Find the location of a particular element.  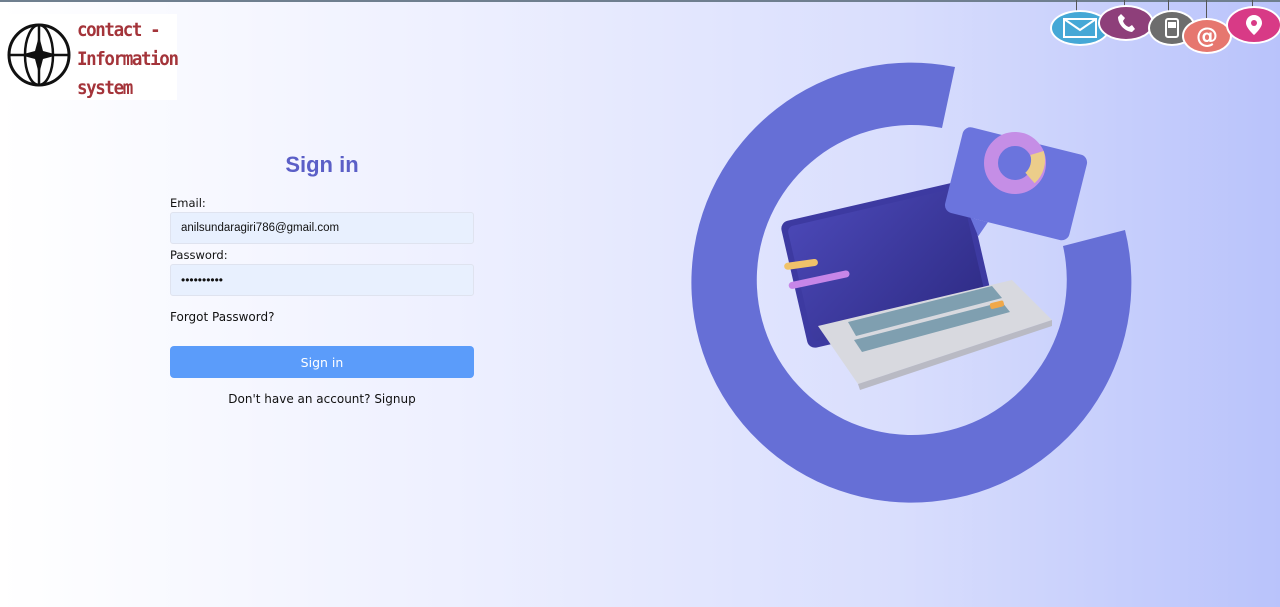

password-label: Password: is located at coordinates (199, 255).